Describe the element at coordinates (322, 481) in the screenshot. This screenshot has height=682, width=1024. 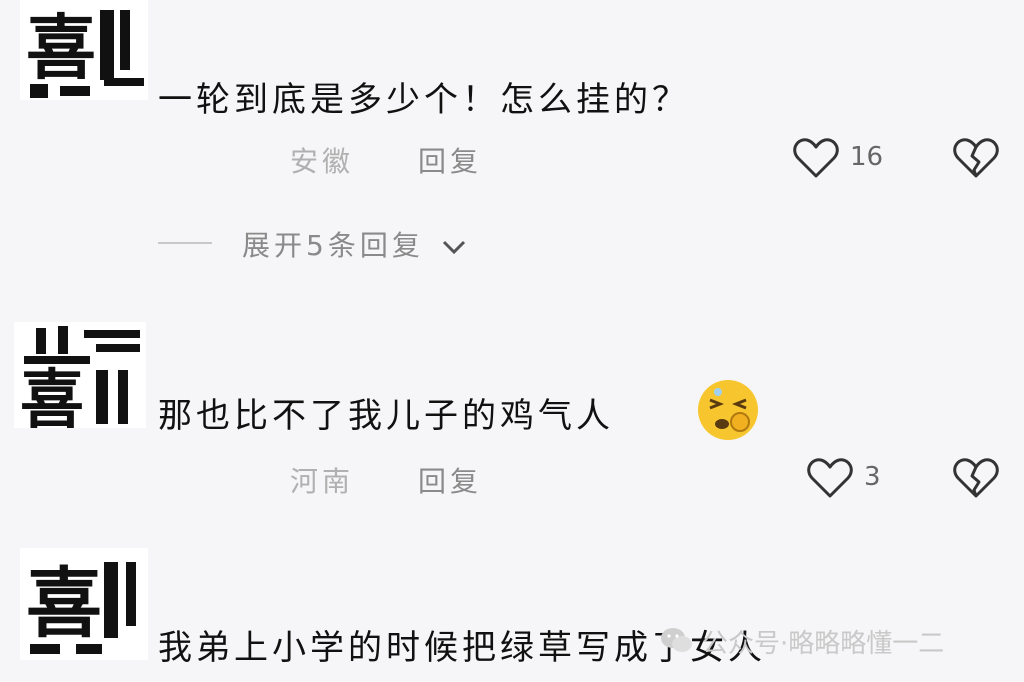
I see `comment-location: 河南` at that location.